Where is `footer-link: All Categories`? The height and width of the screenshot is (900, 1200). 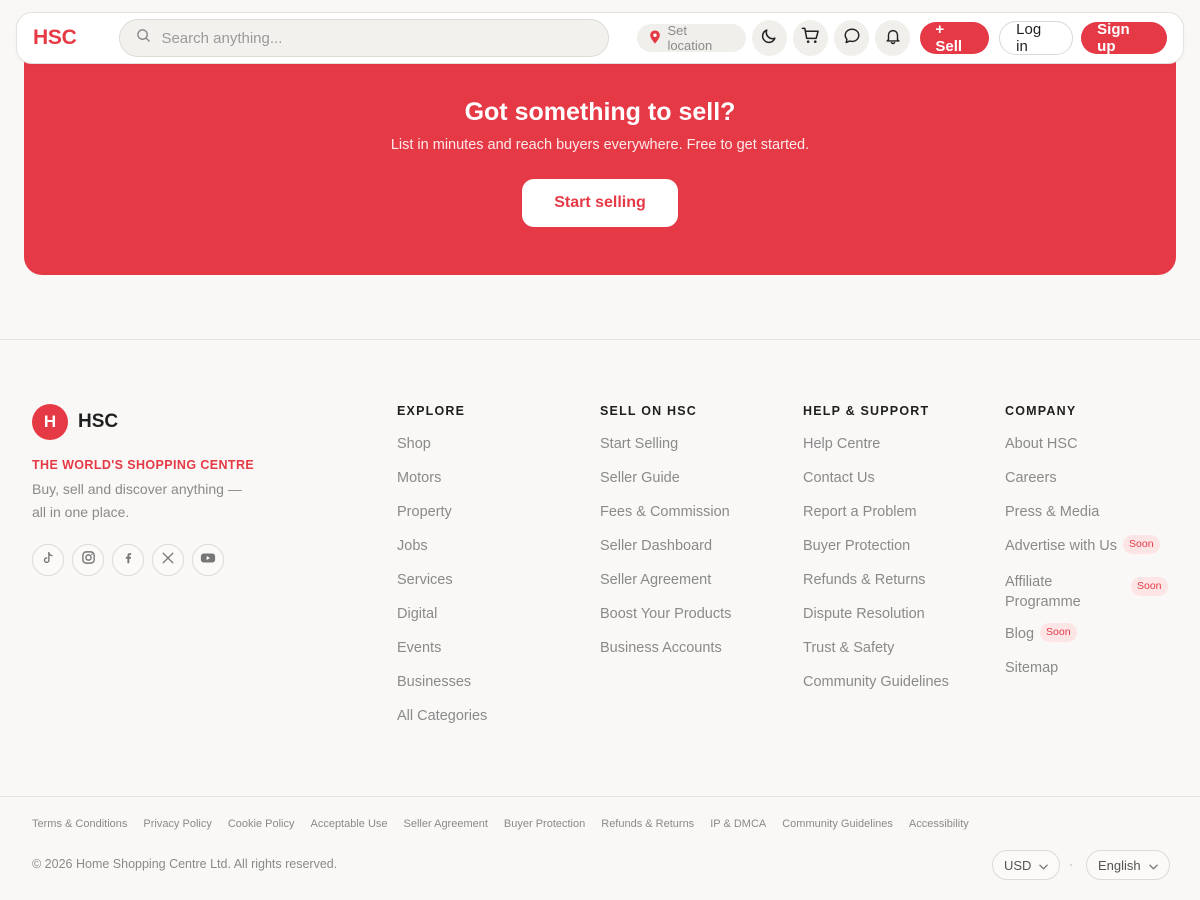 footer-link: All Categories is located at coordinates (442, 724).